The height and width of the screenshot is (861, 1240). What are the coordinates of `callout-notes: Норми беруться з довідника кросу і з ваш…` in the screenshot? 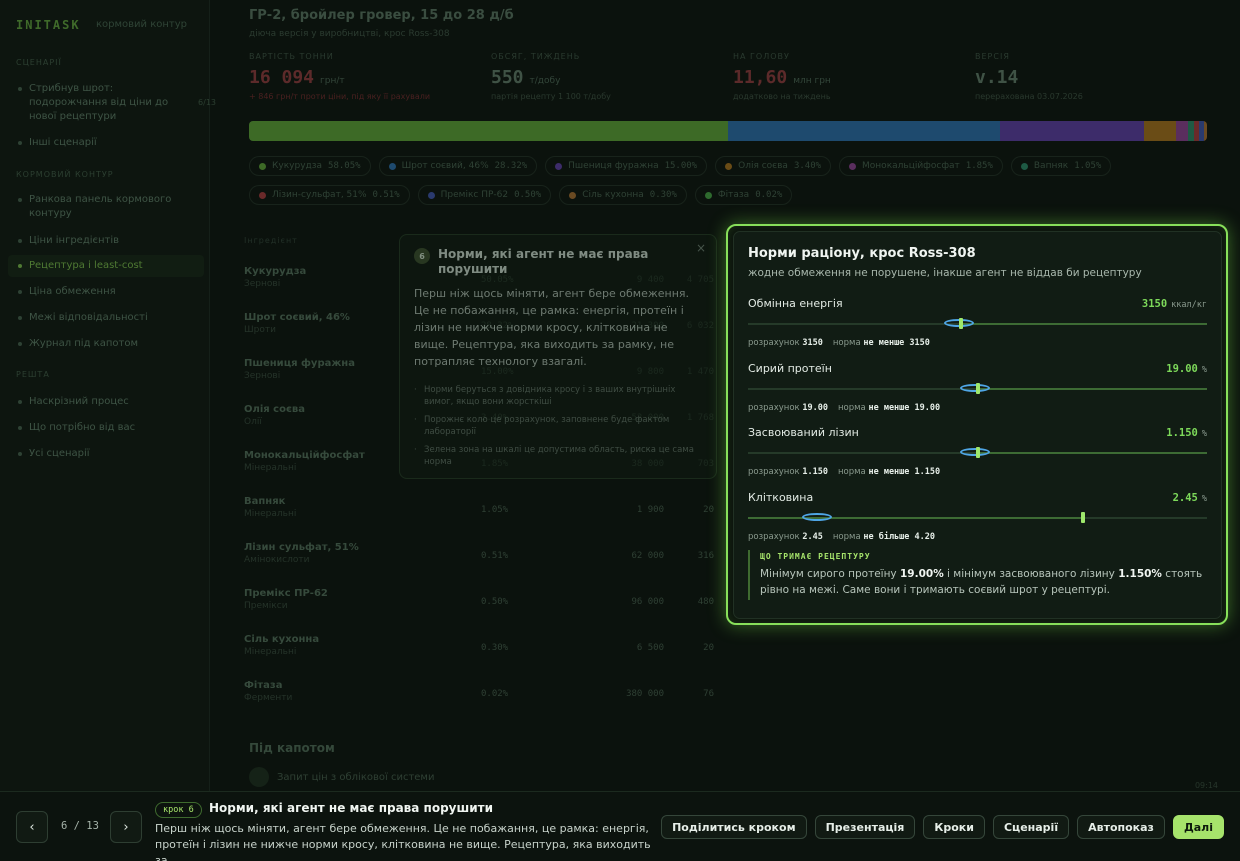 It's located at (558, 426).